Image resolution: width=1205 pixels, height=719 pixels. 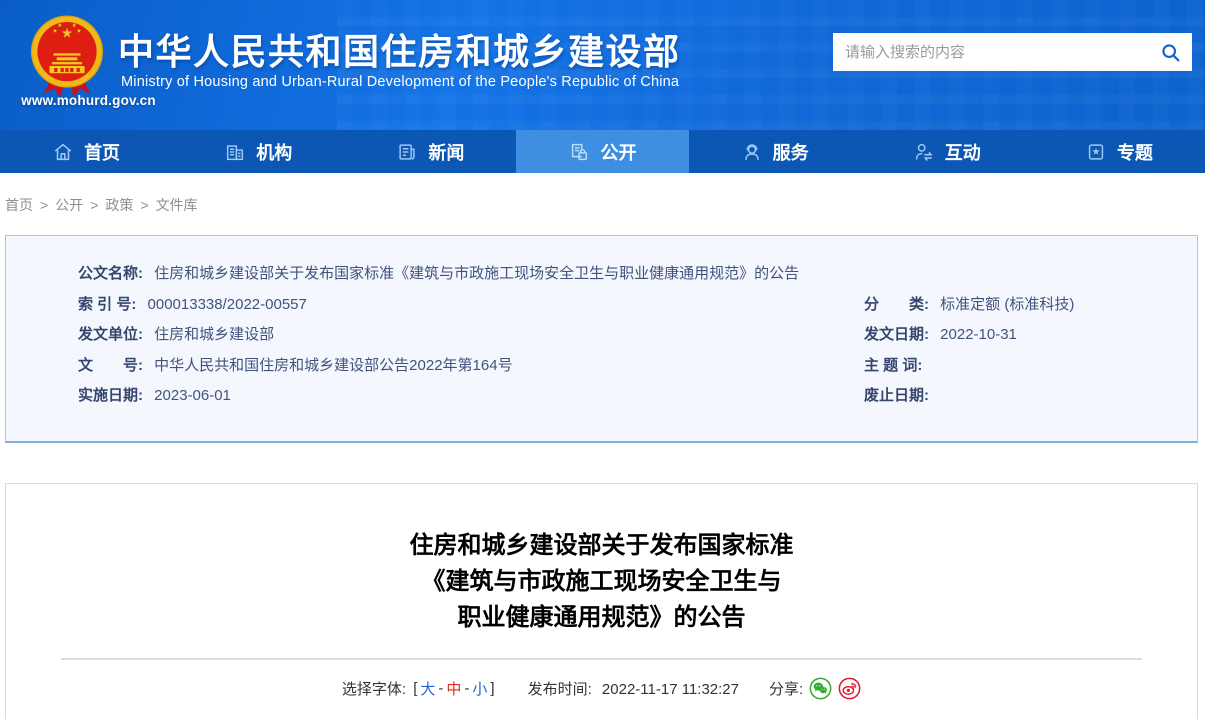 I want to click on breadcrumb-current: 文件库, so click(x=176, y=205).